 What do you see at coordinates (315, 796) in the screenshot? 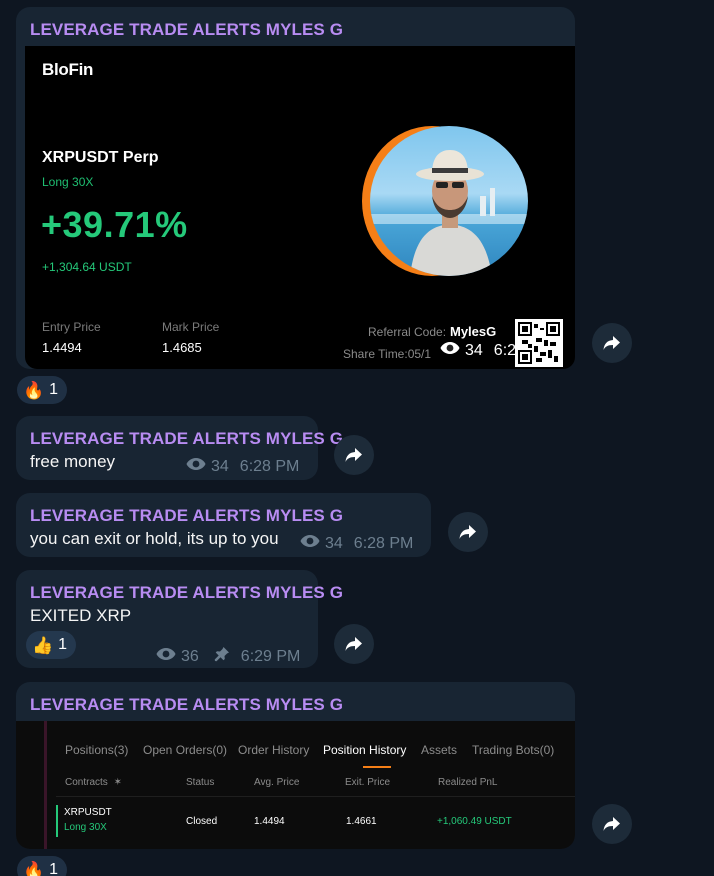
I see `header-divider` at bounding box center [315, 796].